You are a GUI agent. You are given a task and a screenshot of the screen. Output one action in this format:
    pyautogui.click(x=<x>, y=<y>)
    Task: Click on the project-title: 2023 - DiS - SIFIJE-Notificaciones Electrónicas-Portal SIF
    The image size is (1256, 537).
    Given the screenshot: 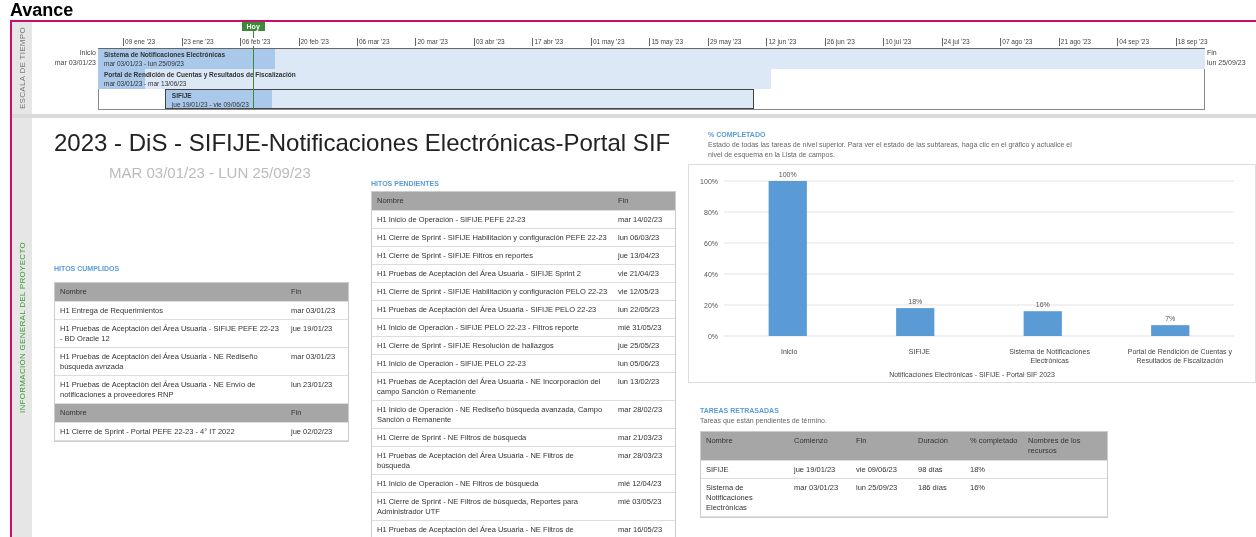 What is the action you would take?
    pyautogui.click(x=362, y=143)
    